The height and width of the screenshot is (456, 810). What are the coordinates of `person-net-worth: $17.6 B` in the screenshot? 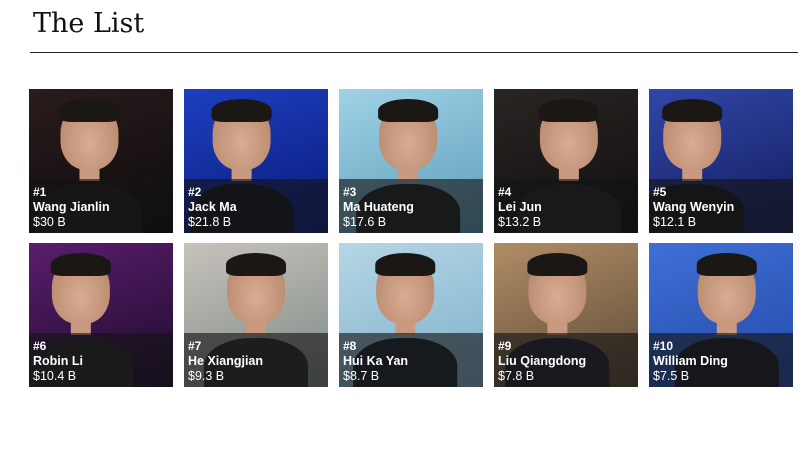 It's located at (365, 222).